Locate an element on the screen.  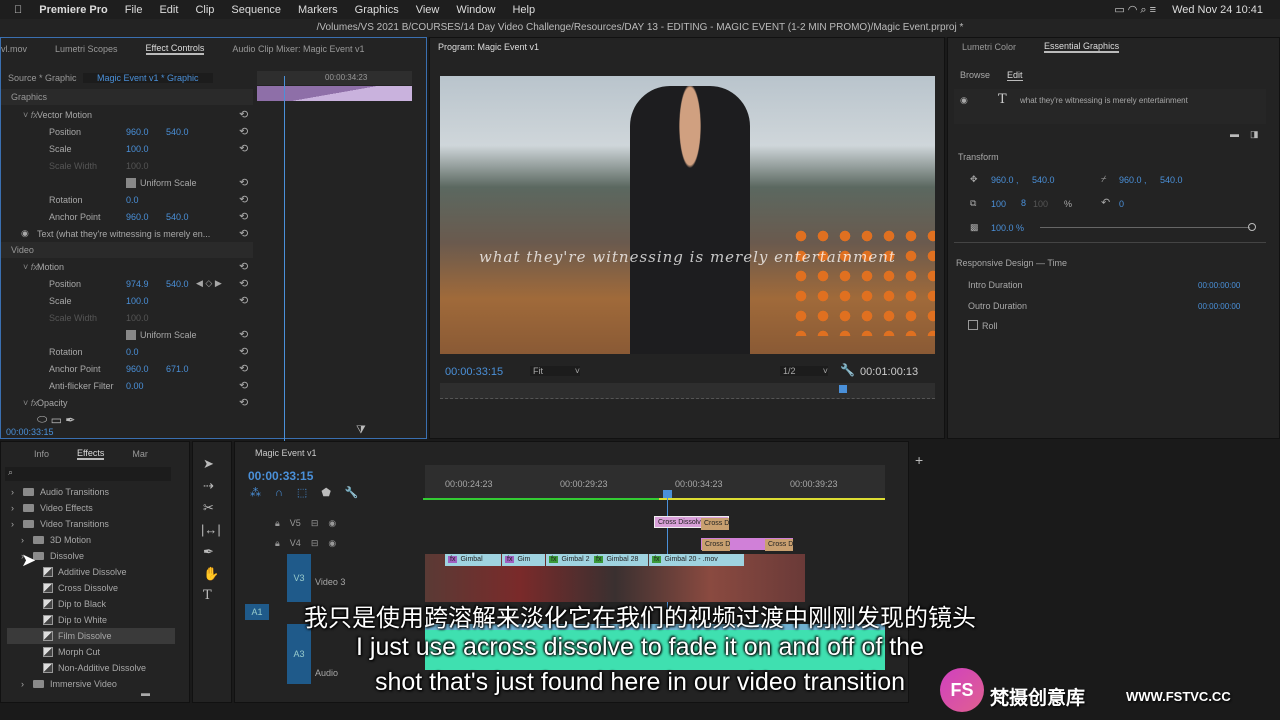
ripple-edit-tool-icon: ✂ is located at coordinates (208, 508).